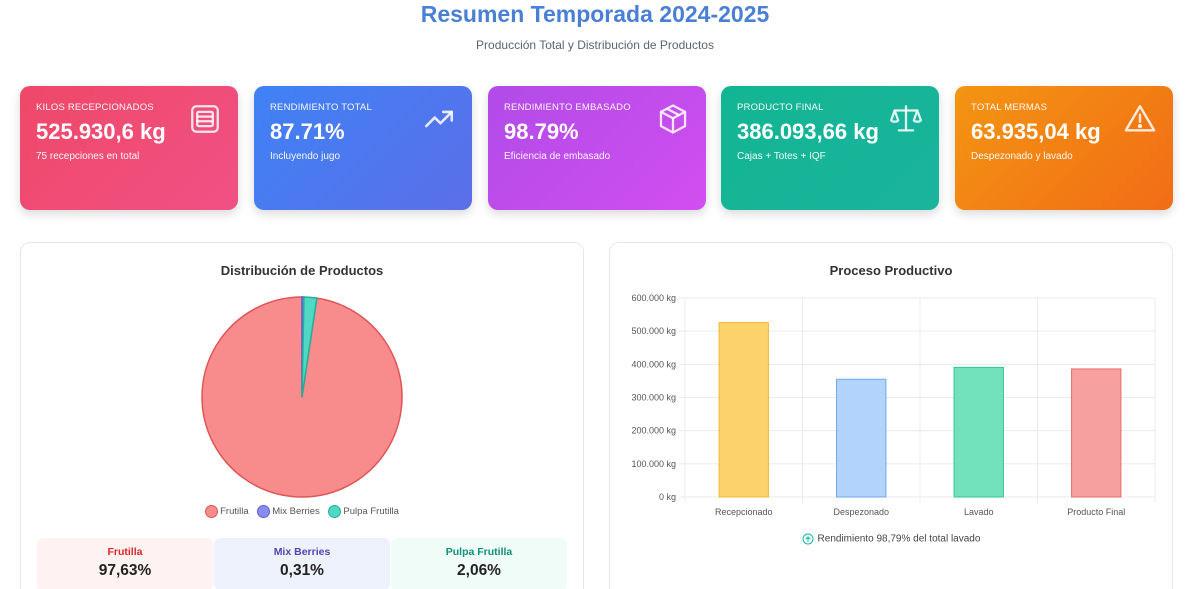  What do you see at coordinates (861, 438) in the screenshot?
I see `bar-despezonado` at bounding box center [861, 438].